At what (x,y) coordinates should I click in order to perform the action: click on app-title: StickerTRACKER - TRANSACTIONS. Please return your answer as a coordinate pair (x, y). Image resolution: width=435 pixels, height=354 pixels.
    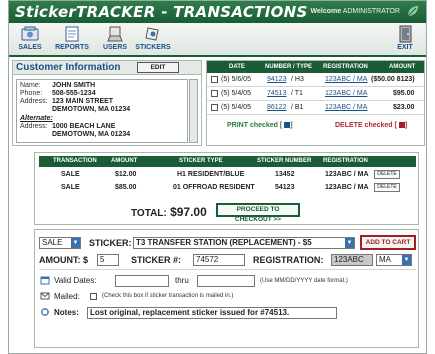
    Looking at the image, I should click on (161, 12).